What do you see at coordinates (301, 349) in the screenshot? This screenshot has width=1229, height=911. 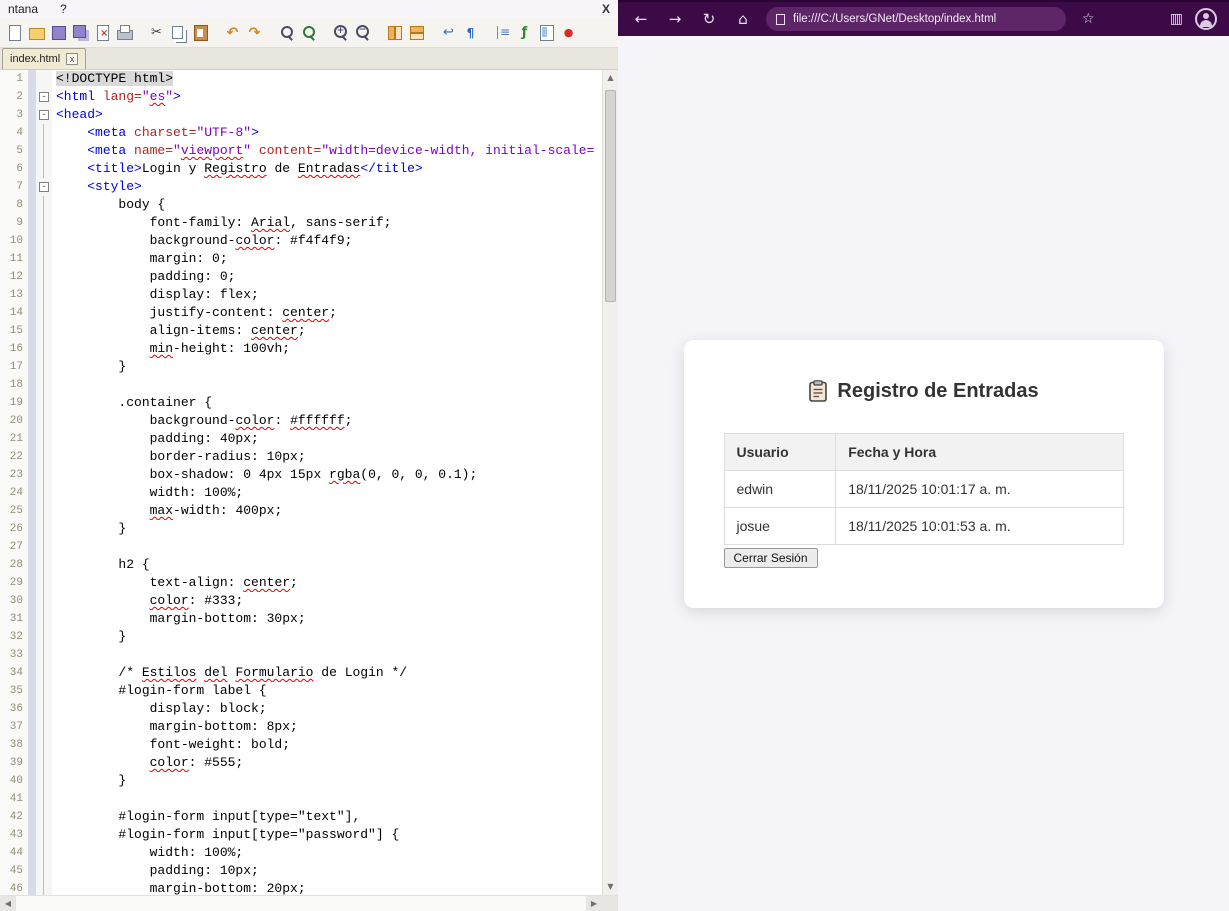 I see `code-line: 16 min-height: 100vh;` at bounding box center [301, 349].